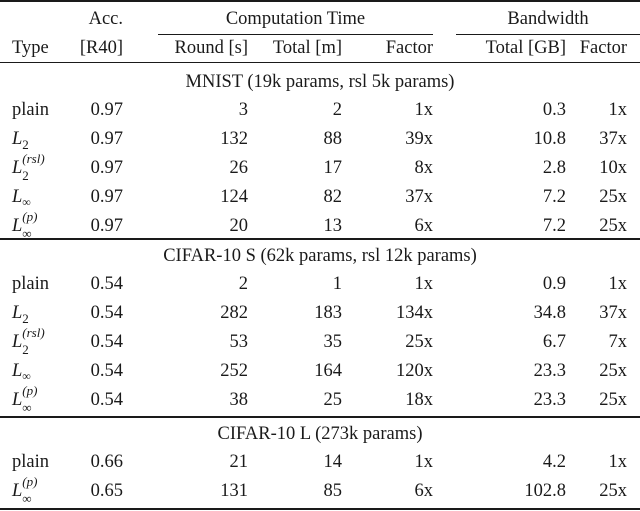 Image resolution: width=640 pixels, height=511 pixels. What do you see at coordinates (234, 491) in the screenshot?
I see `cell-round: 131` at bounding box center [234, 491].